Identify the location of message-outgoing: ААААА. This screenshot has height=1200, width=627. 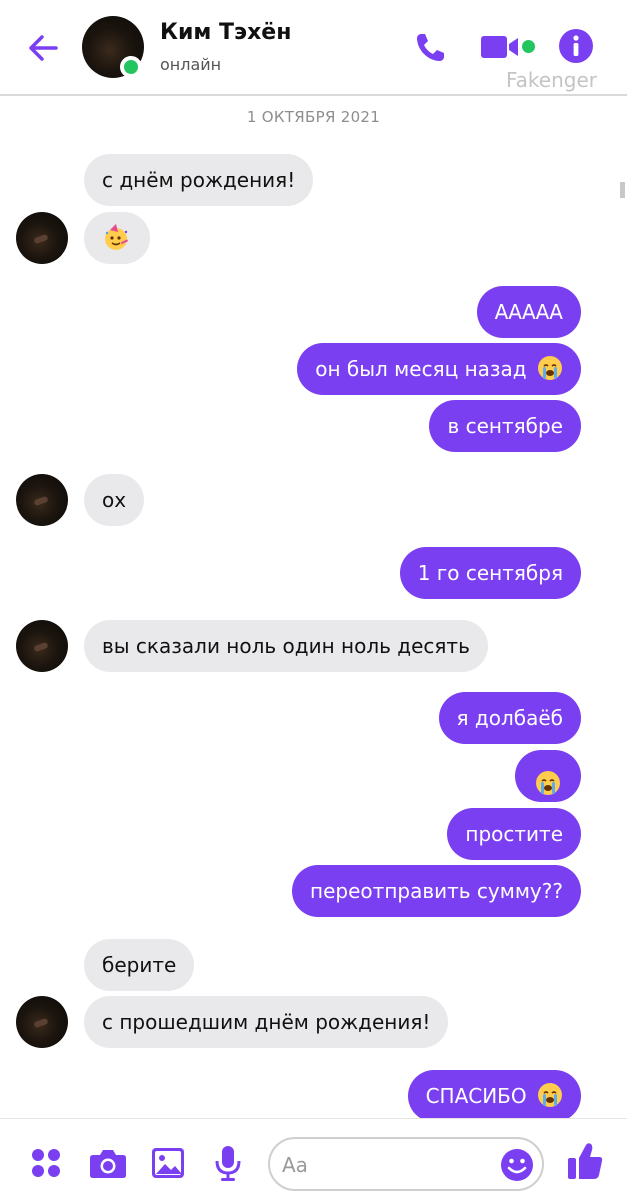
(528, 312).